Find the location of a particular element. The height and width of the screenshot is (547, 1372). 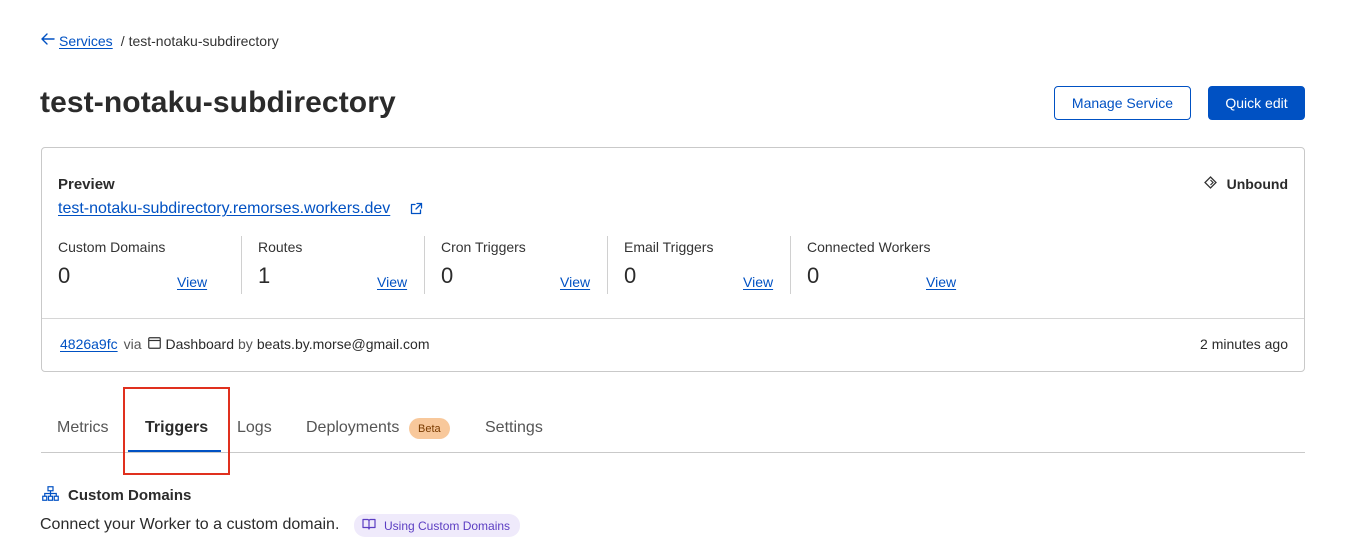

breadcrumb: Services / test-notaku-subdirectory is located at coordinates (160, 40).